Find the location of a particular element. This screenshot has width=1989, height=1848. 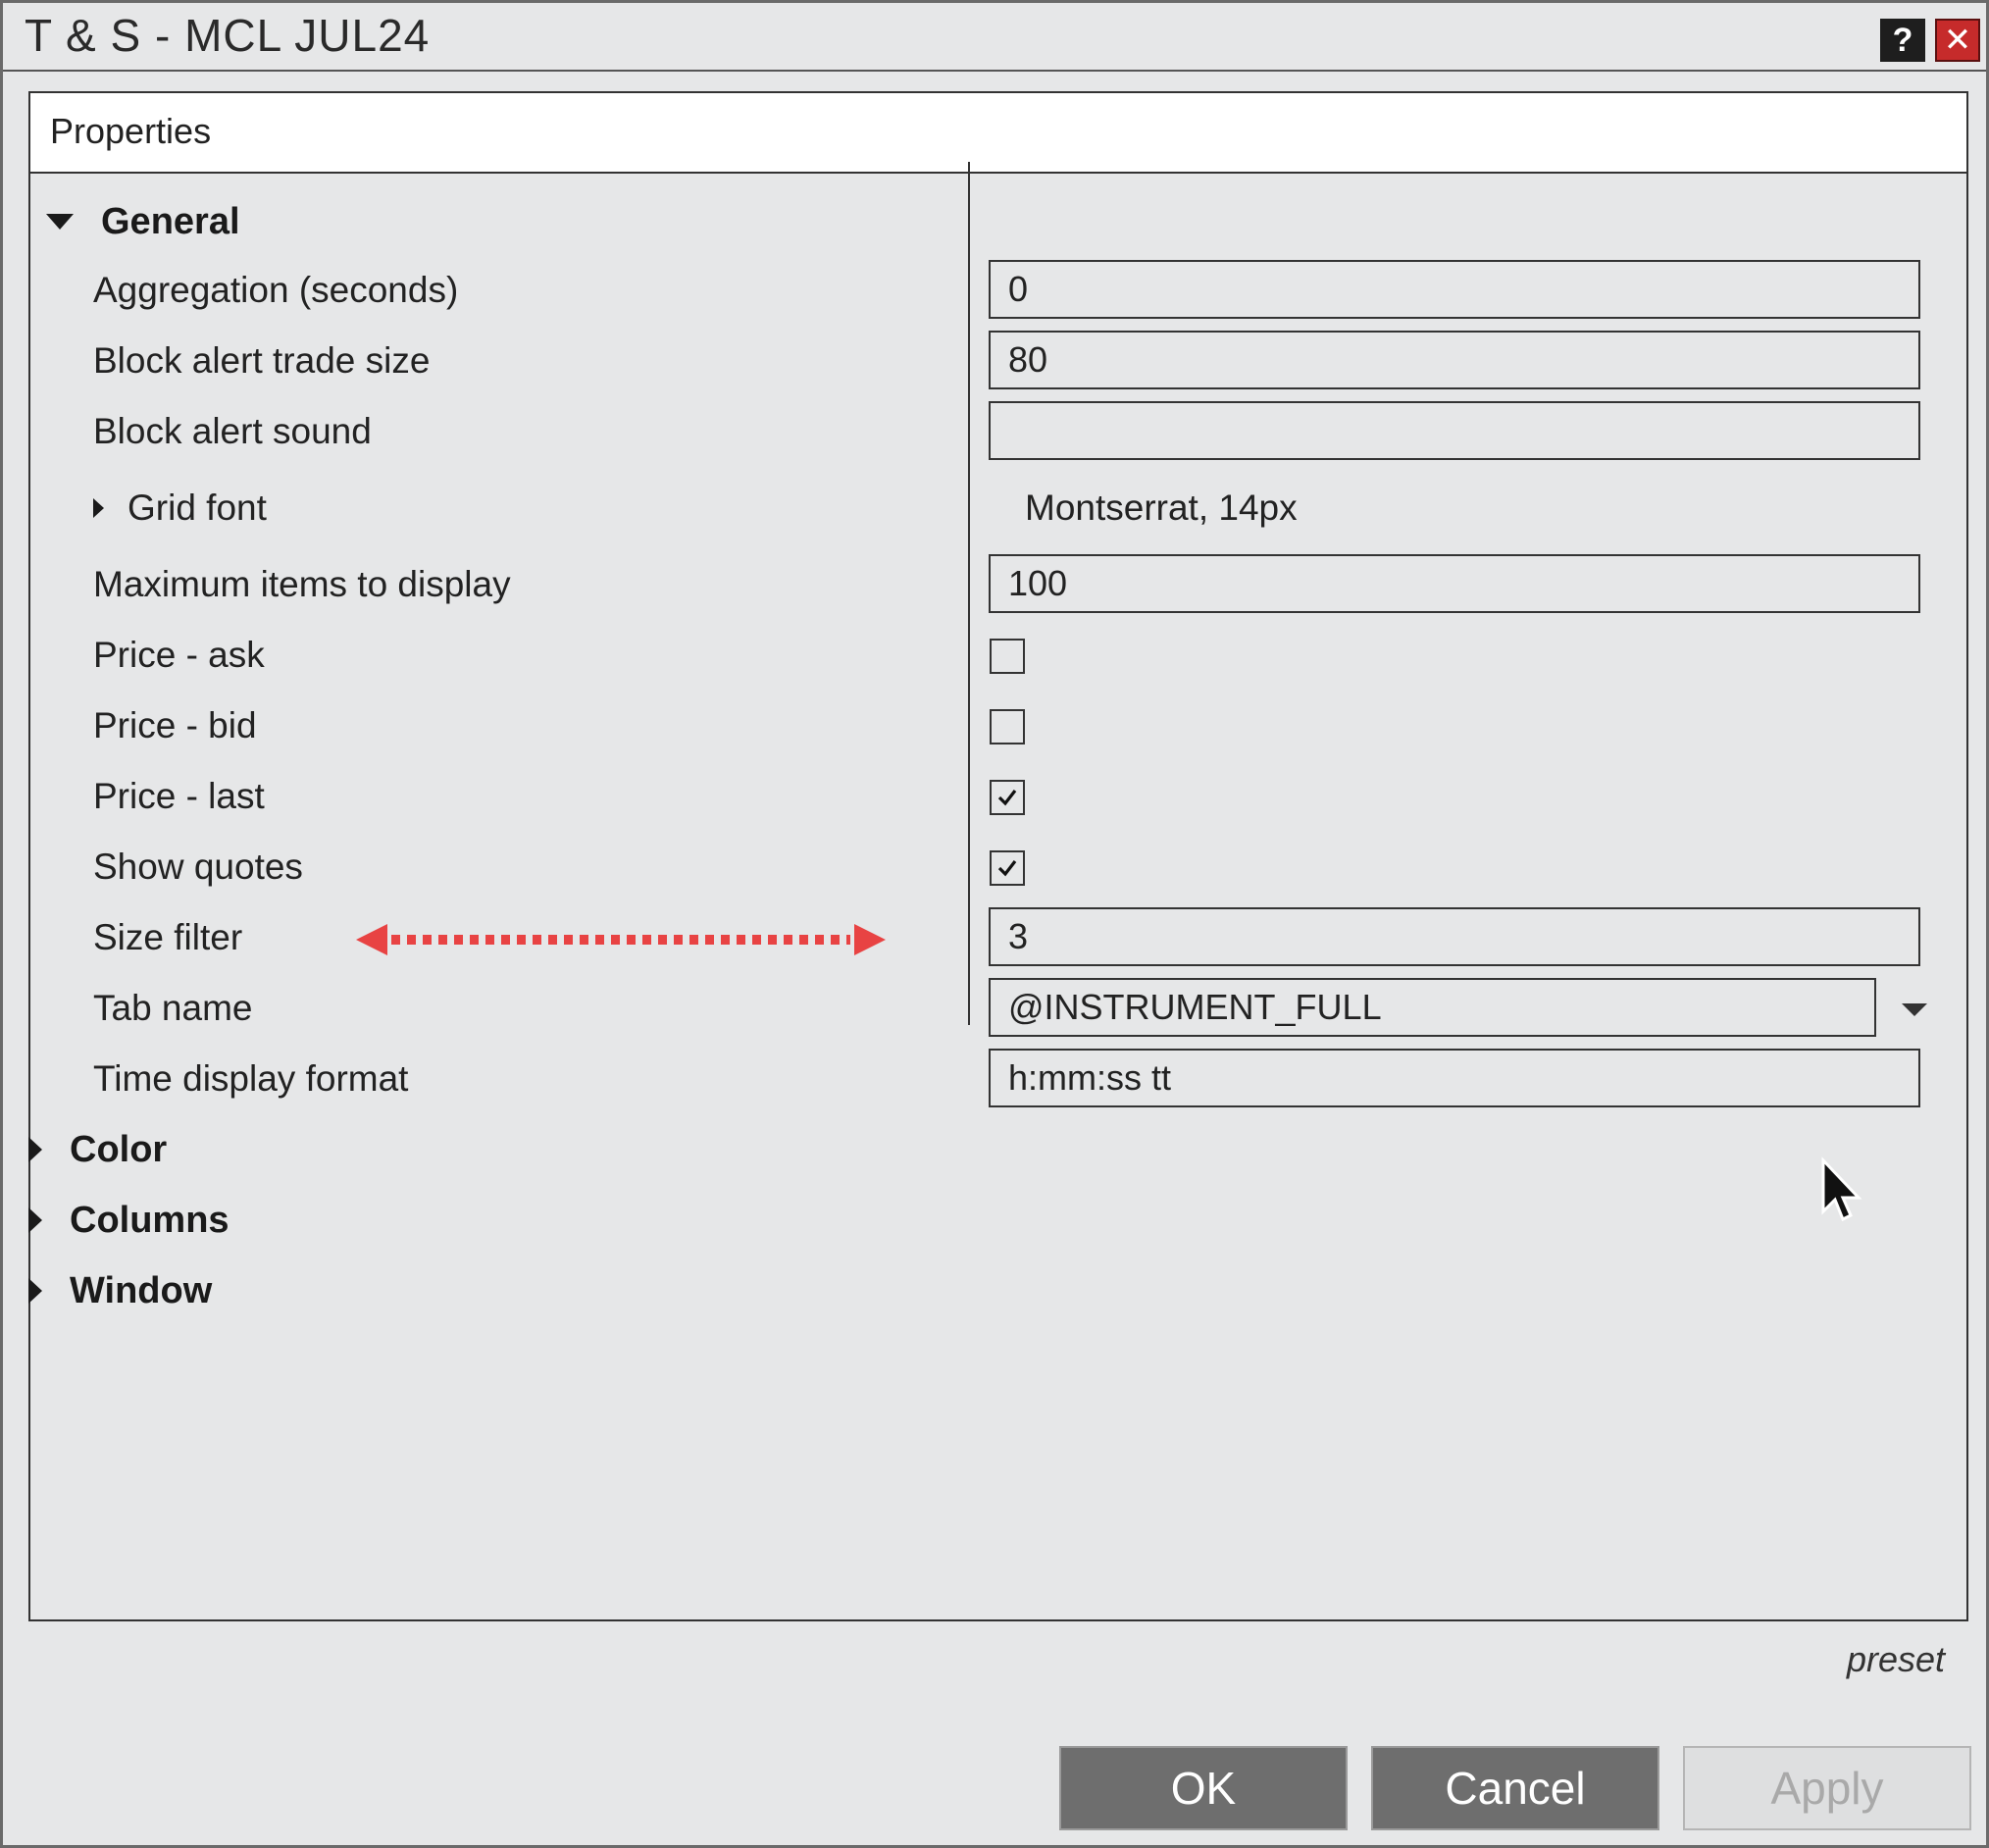

size-filter-label: Size filter is located at coordinates (168, 937).